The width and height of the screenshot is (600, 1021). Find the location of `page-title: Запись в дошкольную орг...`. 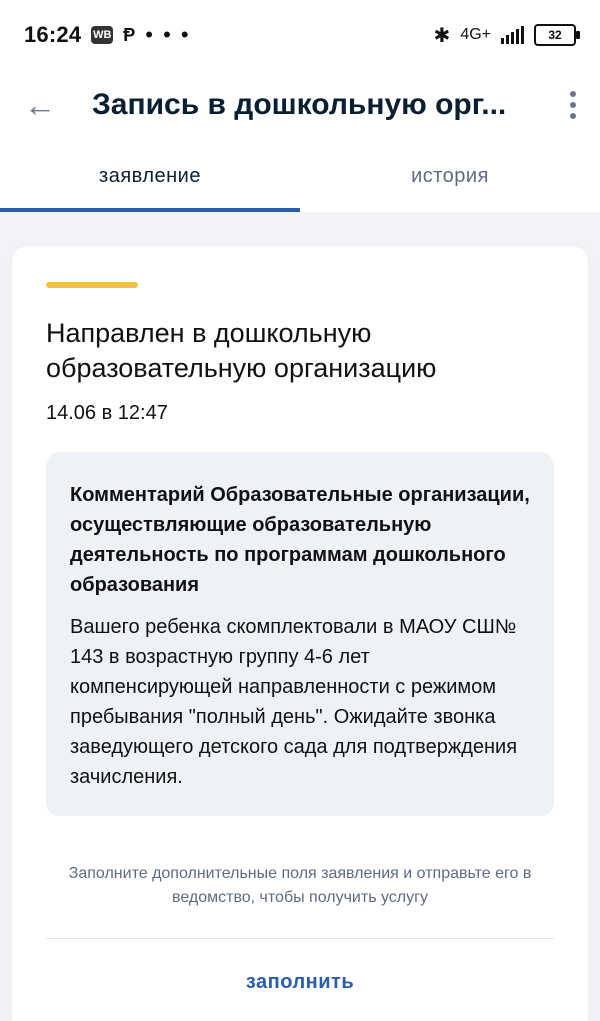

page-title: Запись в дошкольную орг... is located at coordinates (299, 104).